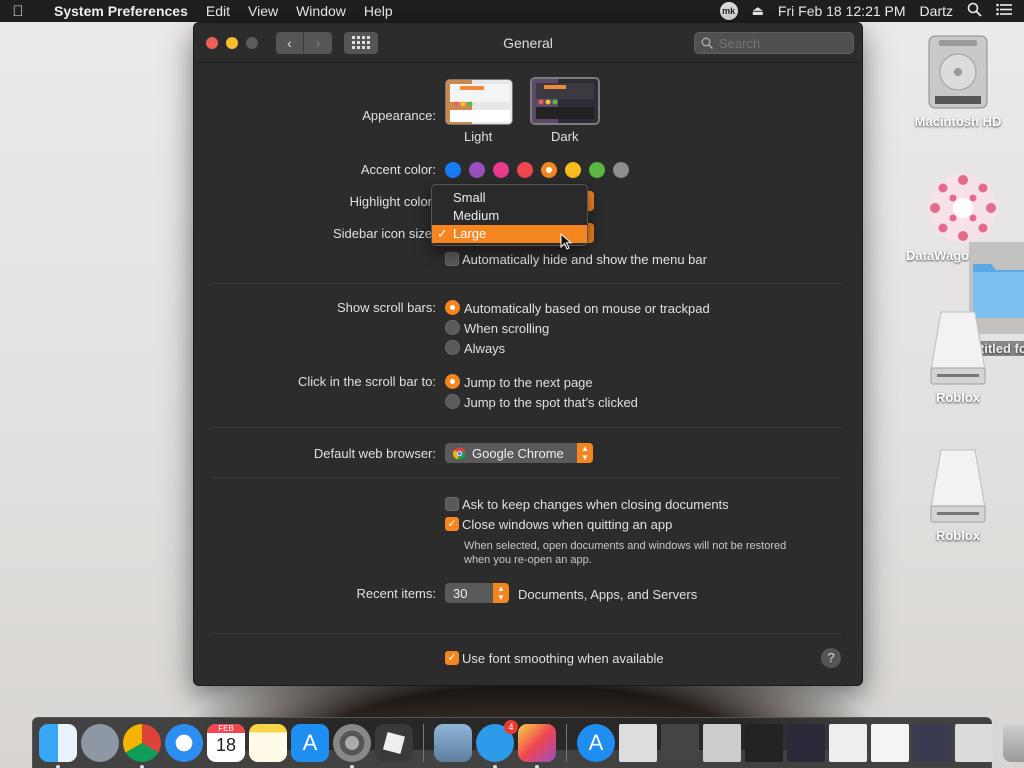  Describe the element at coordinates (479, 102) in the screenshot. I see `appearance-light-option` at that location.